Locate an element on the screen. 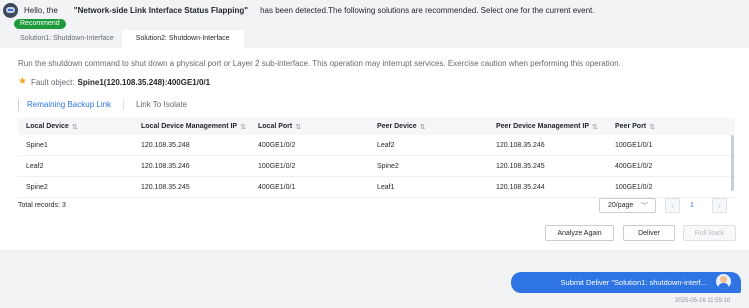  star-icon: ★ is located at coordinates (22, 81).